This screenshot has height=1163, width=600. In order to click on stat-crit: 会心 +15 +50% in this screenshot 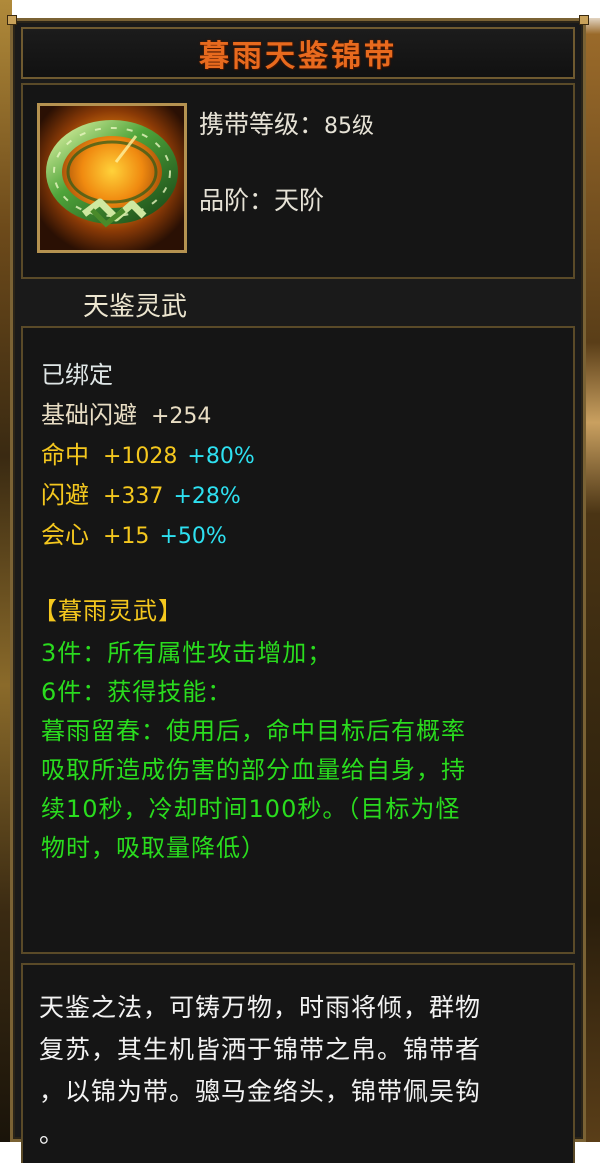, I will do `click(134, 536)`.